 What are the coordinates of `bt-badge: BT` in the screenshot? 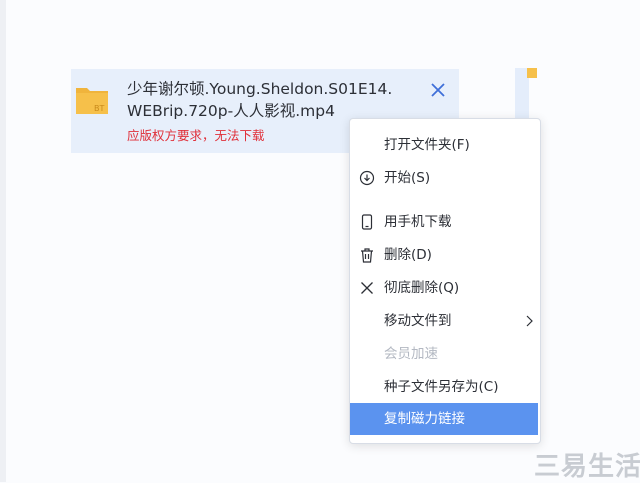 It's located at (99, 108).